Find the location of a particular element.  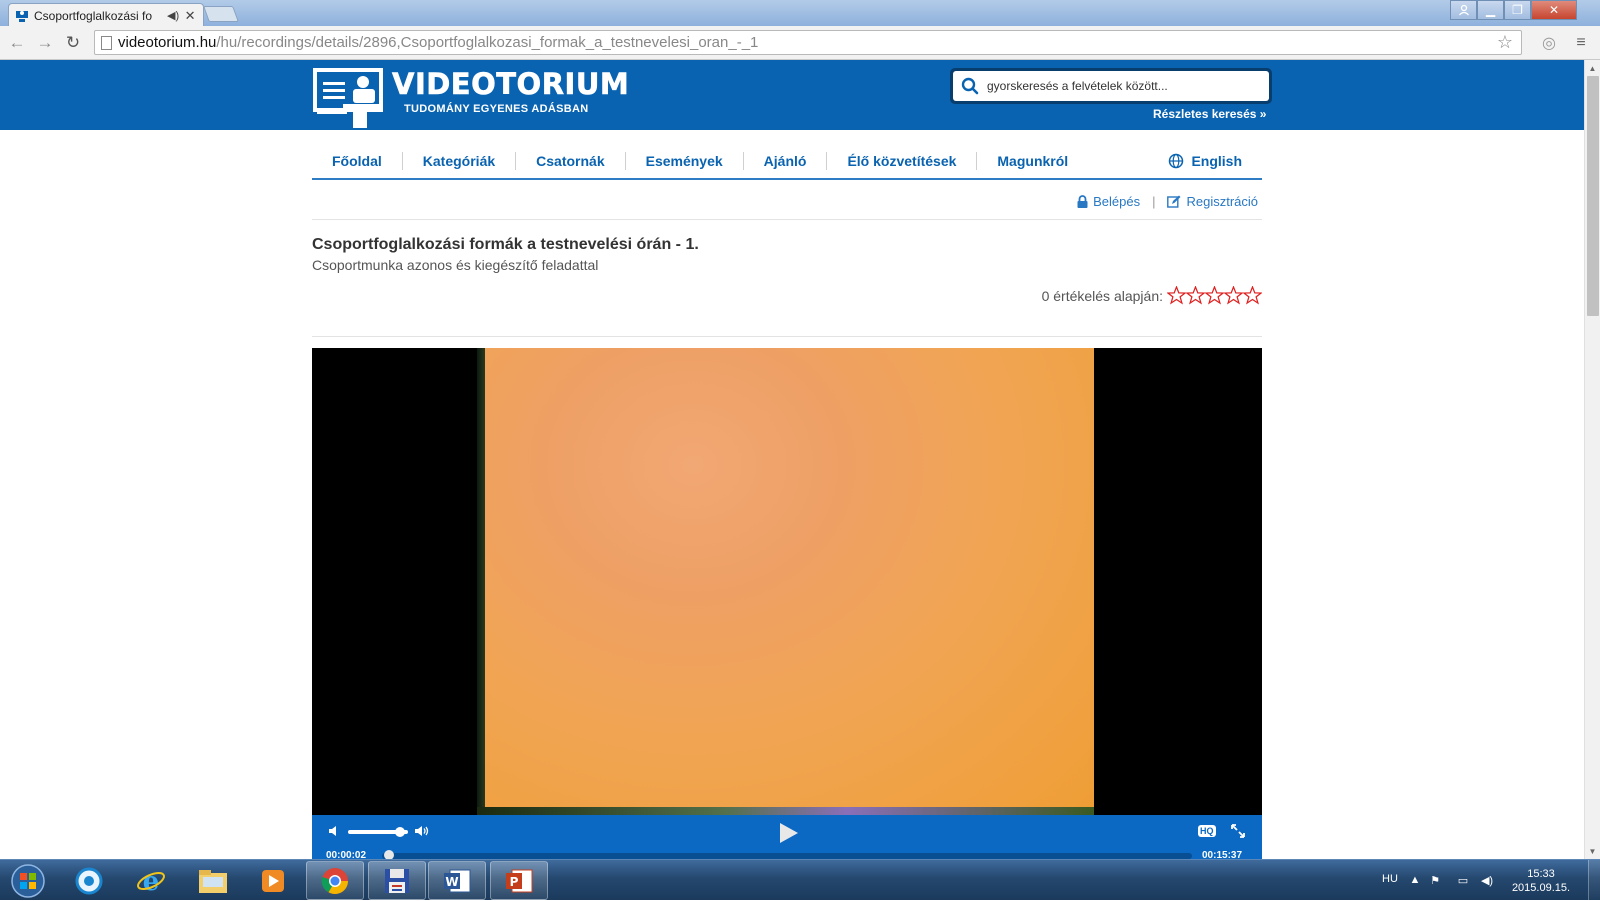

windows-taskbar: e W P HU ▲ ⚑ ▭ ◀) 15:33 2015.09.15. is located at coordinates (800, 880).